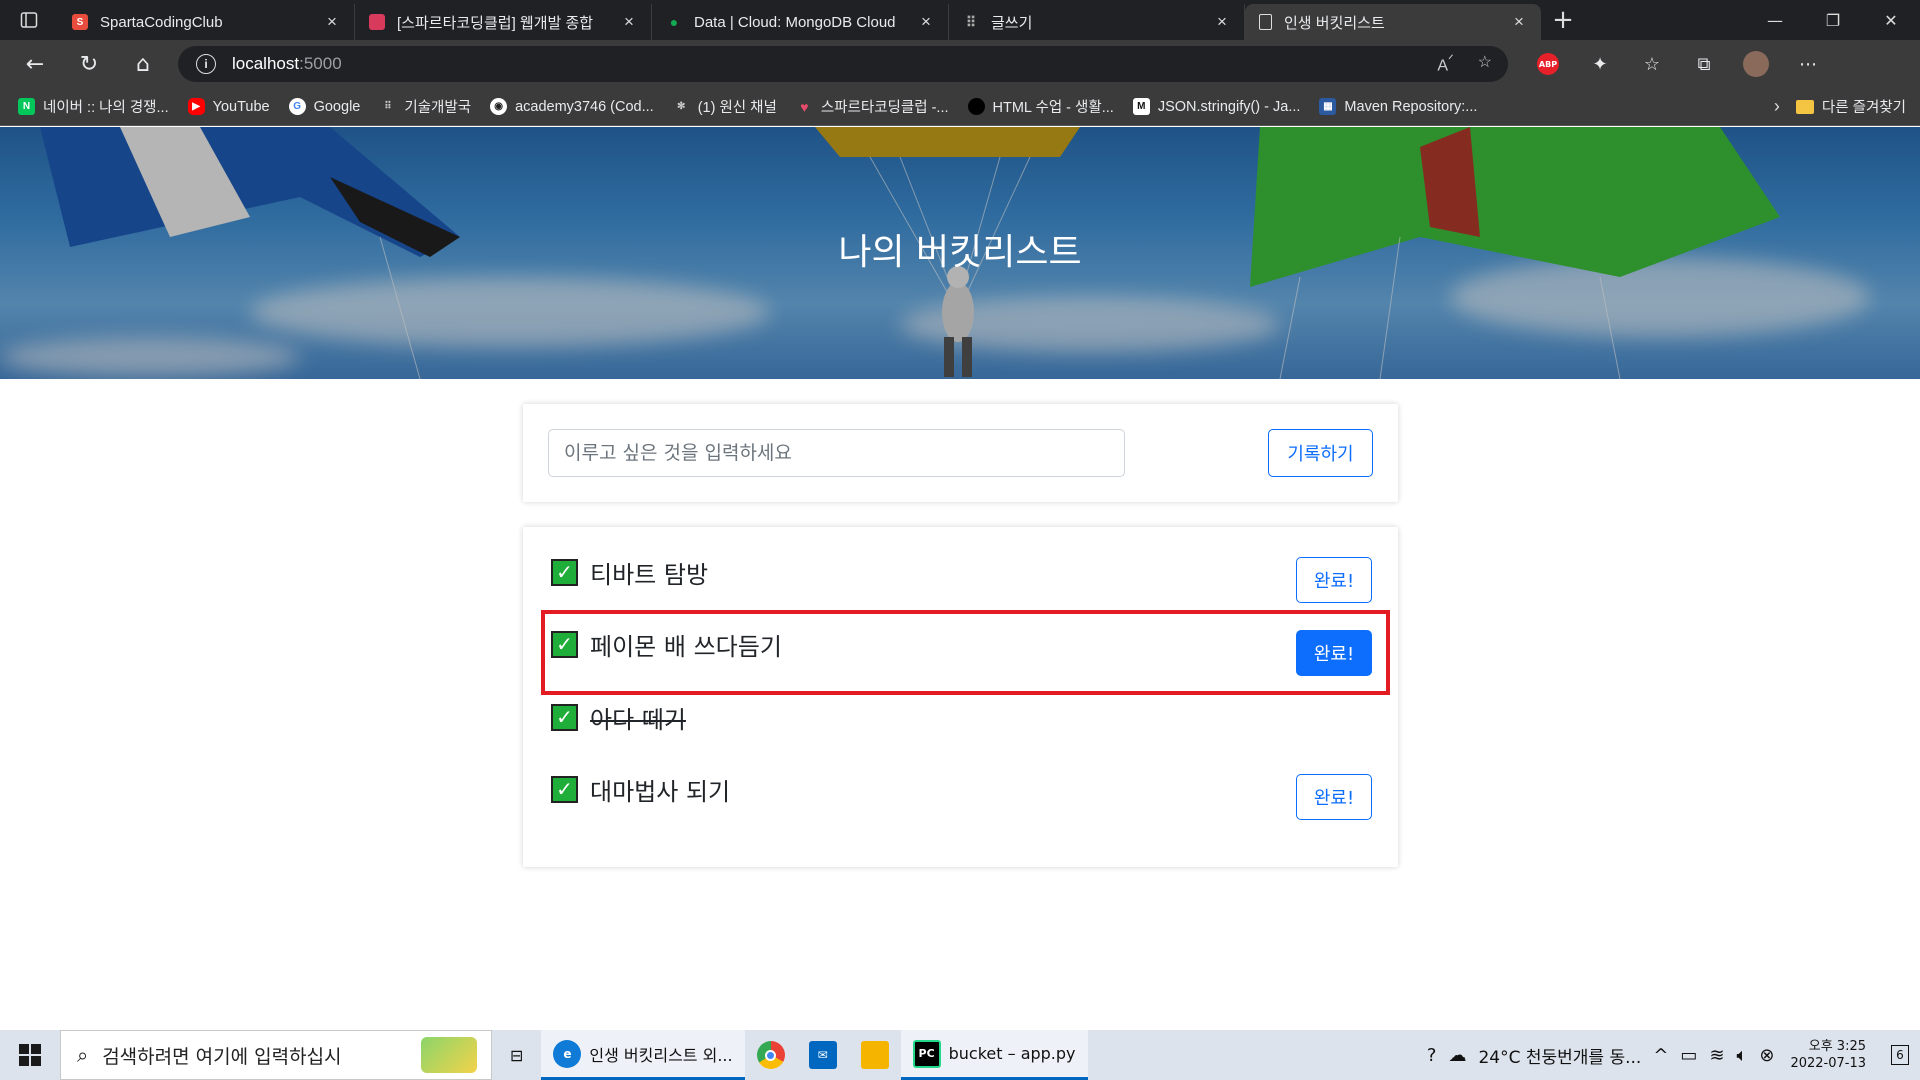 This screenshot has height=1080, width=1920. Describe the element at coordinates (449, 1055) in the screenshot. I see `search-highlight-icon` at that location.